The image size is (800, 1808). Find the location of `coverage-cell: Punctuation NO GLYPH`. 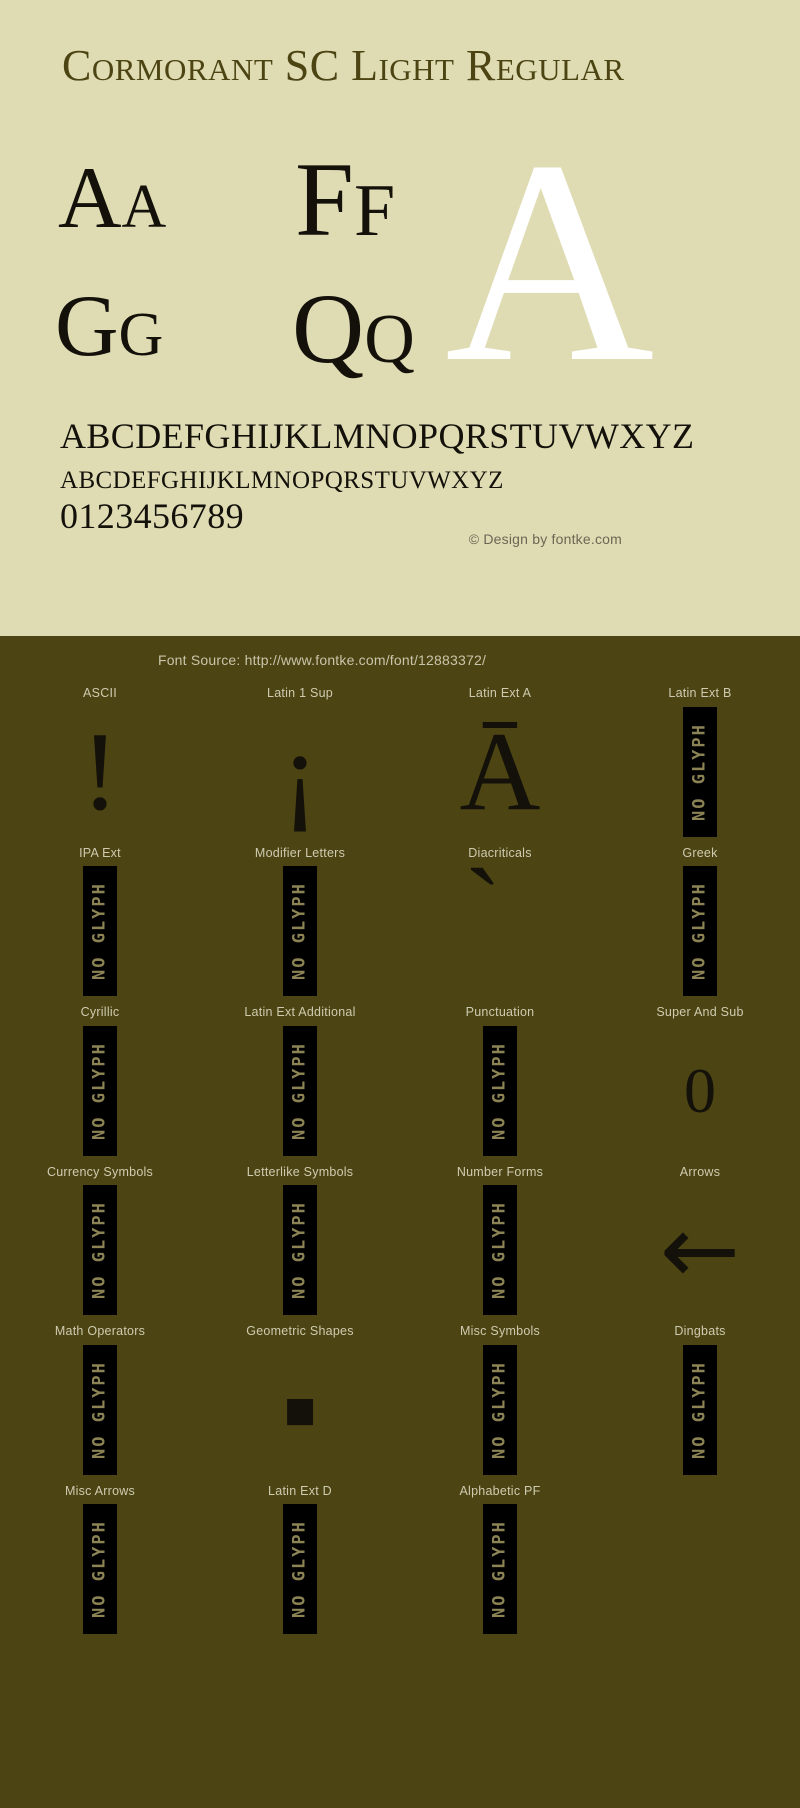

coverage-cell: Punctuation NO GLYPH is located at coordinates (500, 1081).